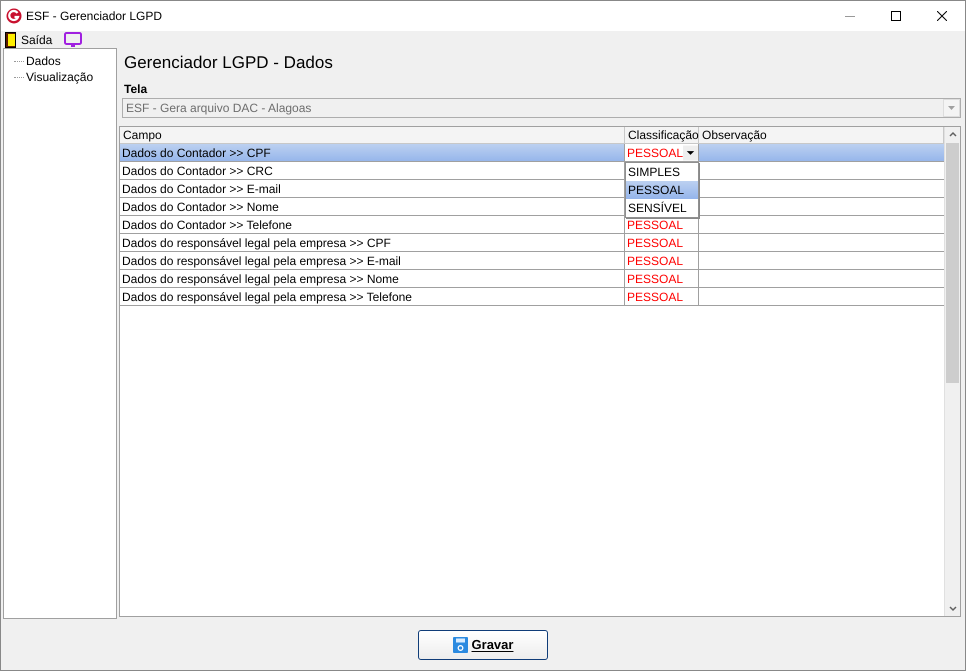 This screenshot has width=966, height=671. Describe the element at coordinates (532, 225) in the screenshot. I see `table-row: Dados do Contador >> Telefone PESSOAL` at that location.